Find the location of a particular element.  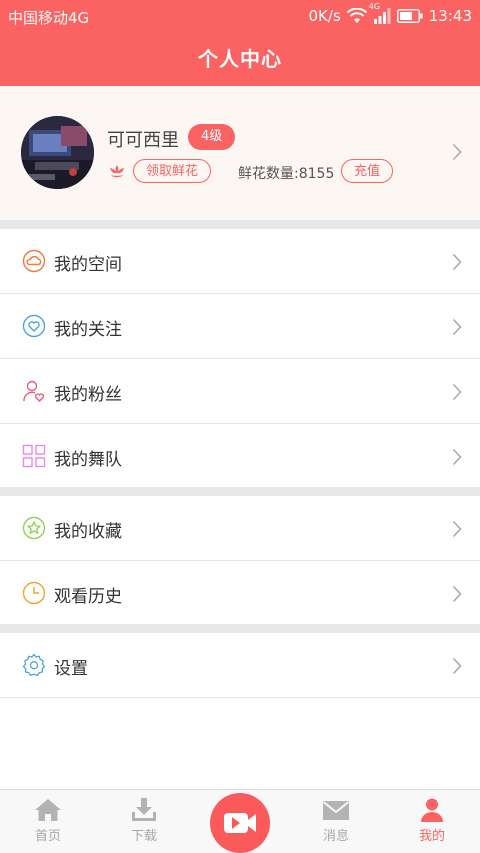

gear-icon is located at coordinates (34, 665).